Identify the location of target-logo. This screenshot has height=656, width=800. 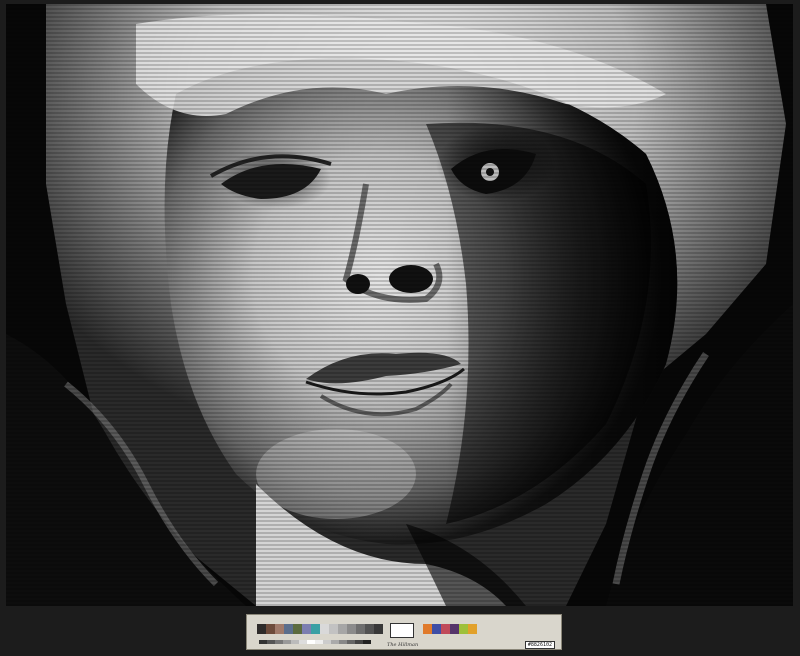
(402, 630).